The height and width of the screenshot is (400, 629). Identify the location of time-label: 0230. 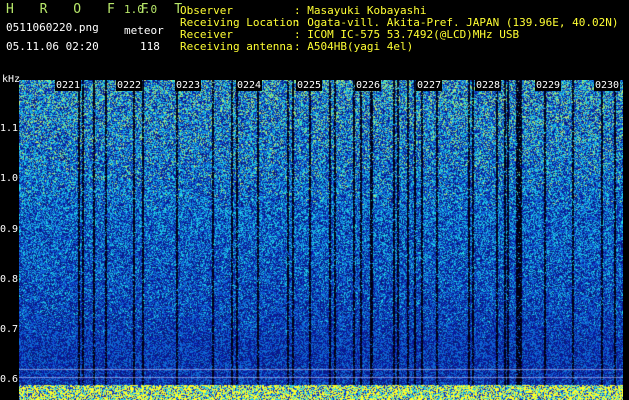
(607, 85).